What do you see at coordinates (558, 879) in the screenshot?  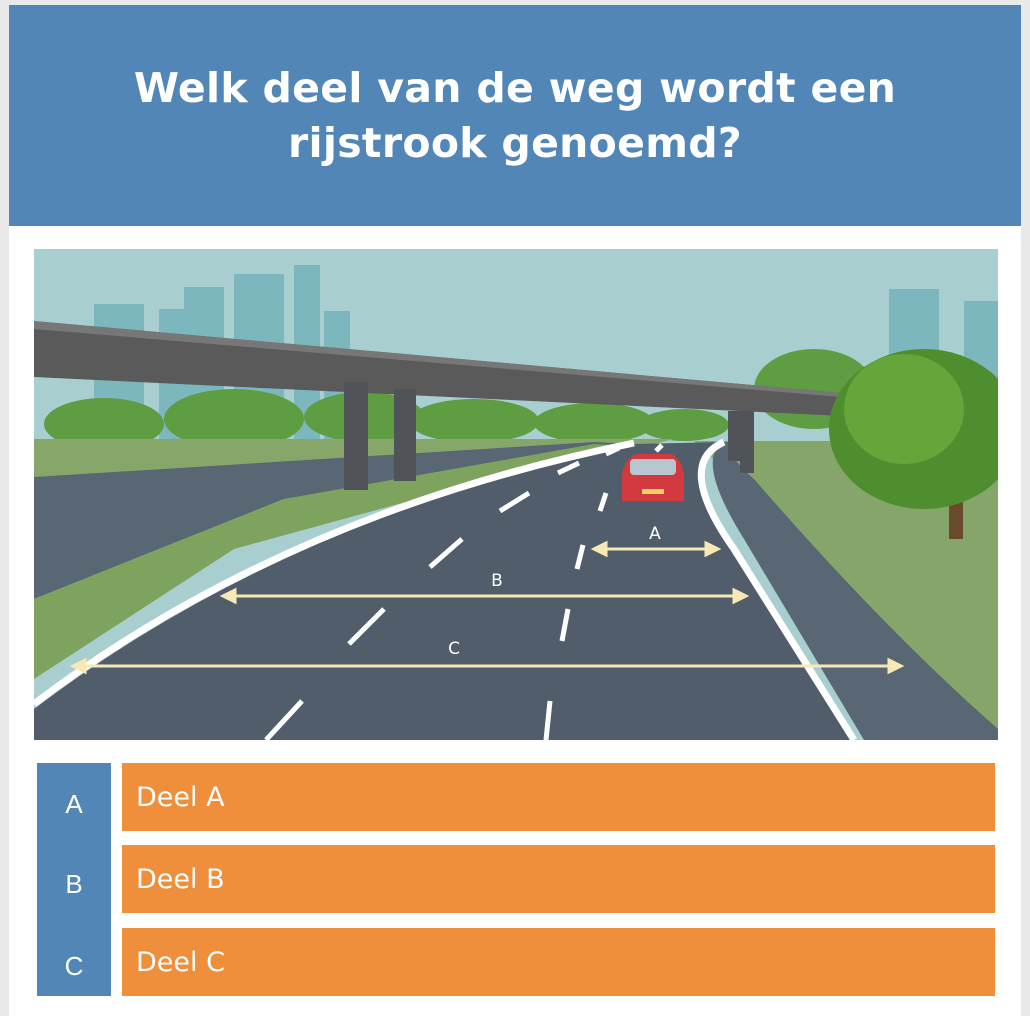 I see `answer-button-b: Deel B` at bounding box center [558, 879].